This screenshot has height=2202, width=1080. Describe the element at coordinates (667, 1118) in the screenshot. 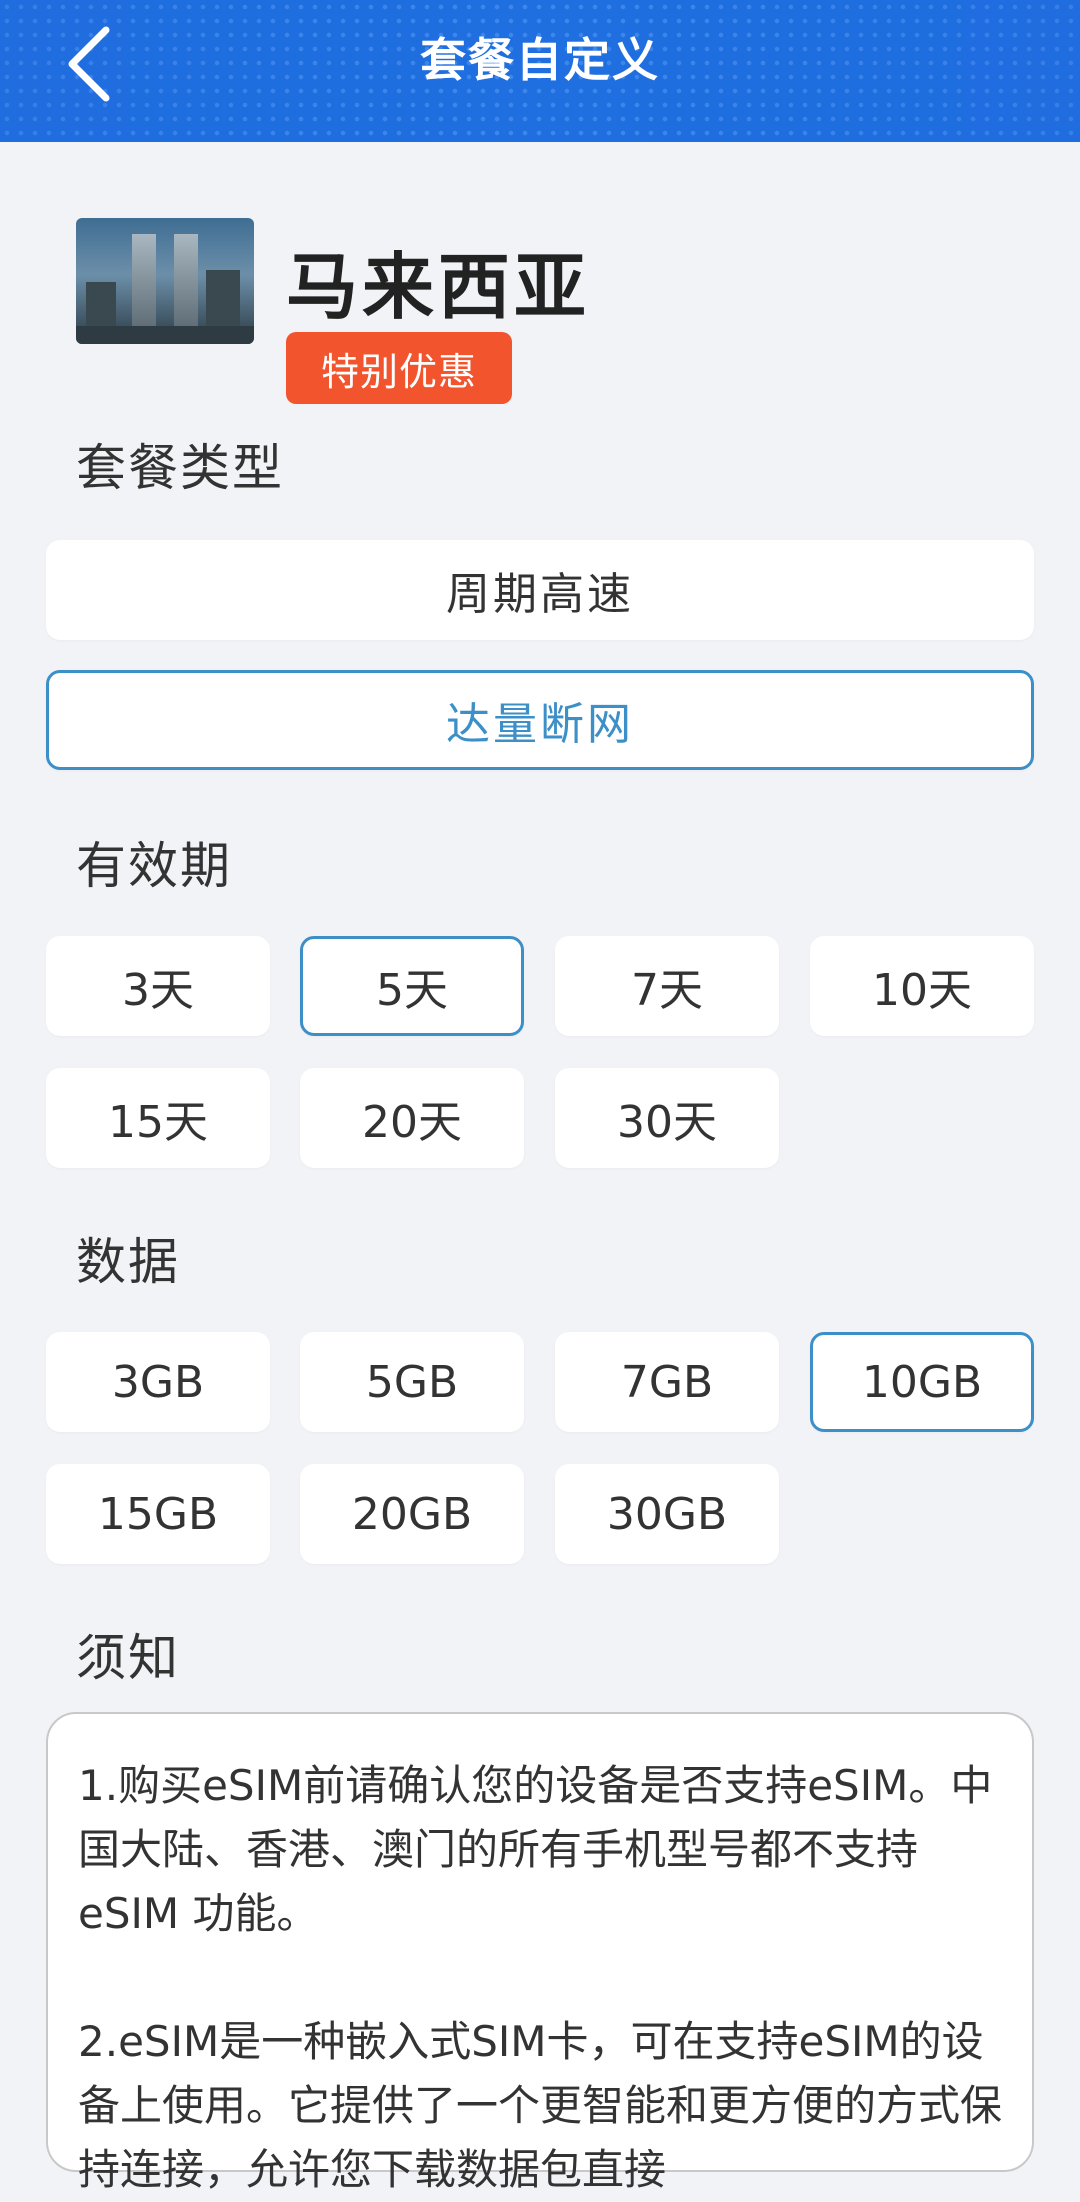

I see `validity-option: 30天` at that location.